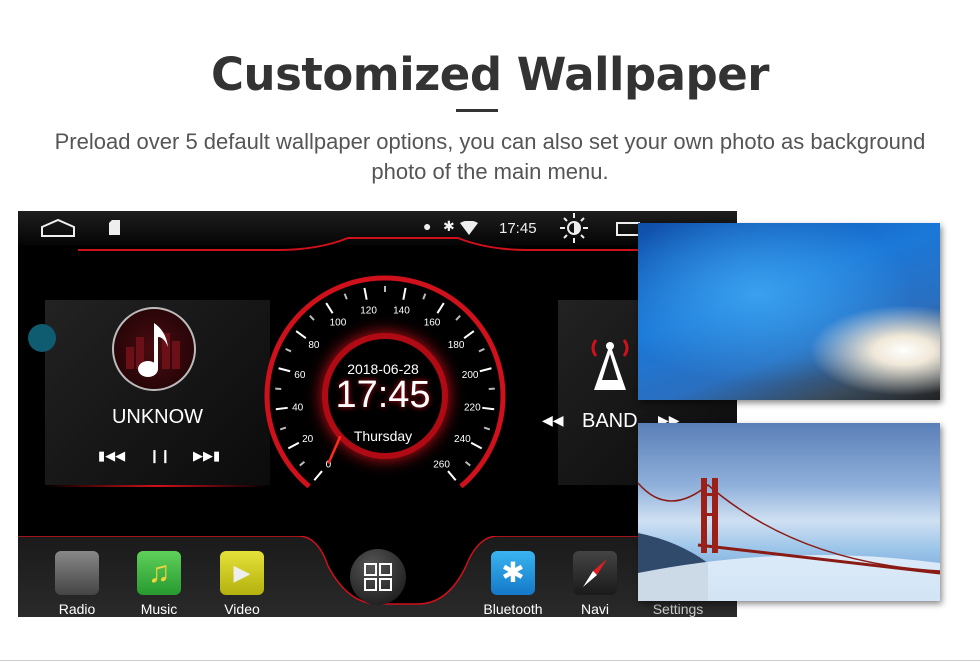 The width and height of the screenshot is (980, 663). What do you see at coordinates (477, 110) in the screenshot?
I see `title-underline` at bounding box center [477, 110].